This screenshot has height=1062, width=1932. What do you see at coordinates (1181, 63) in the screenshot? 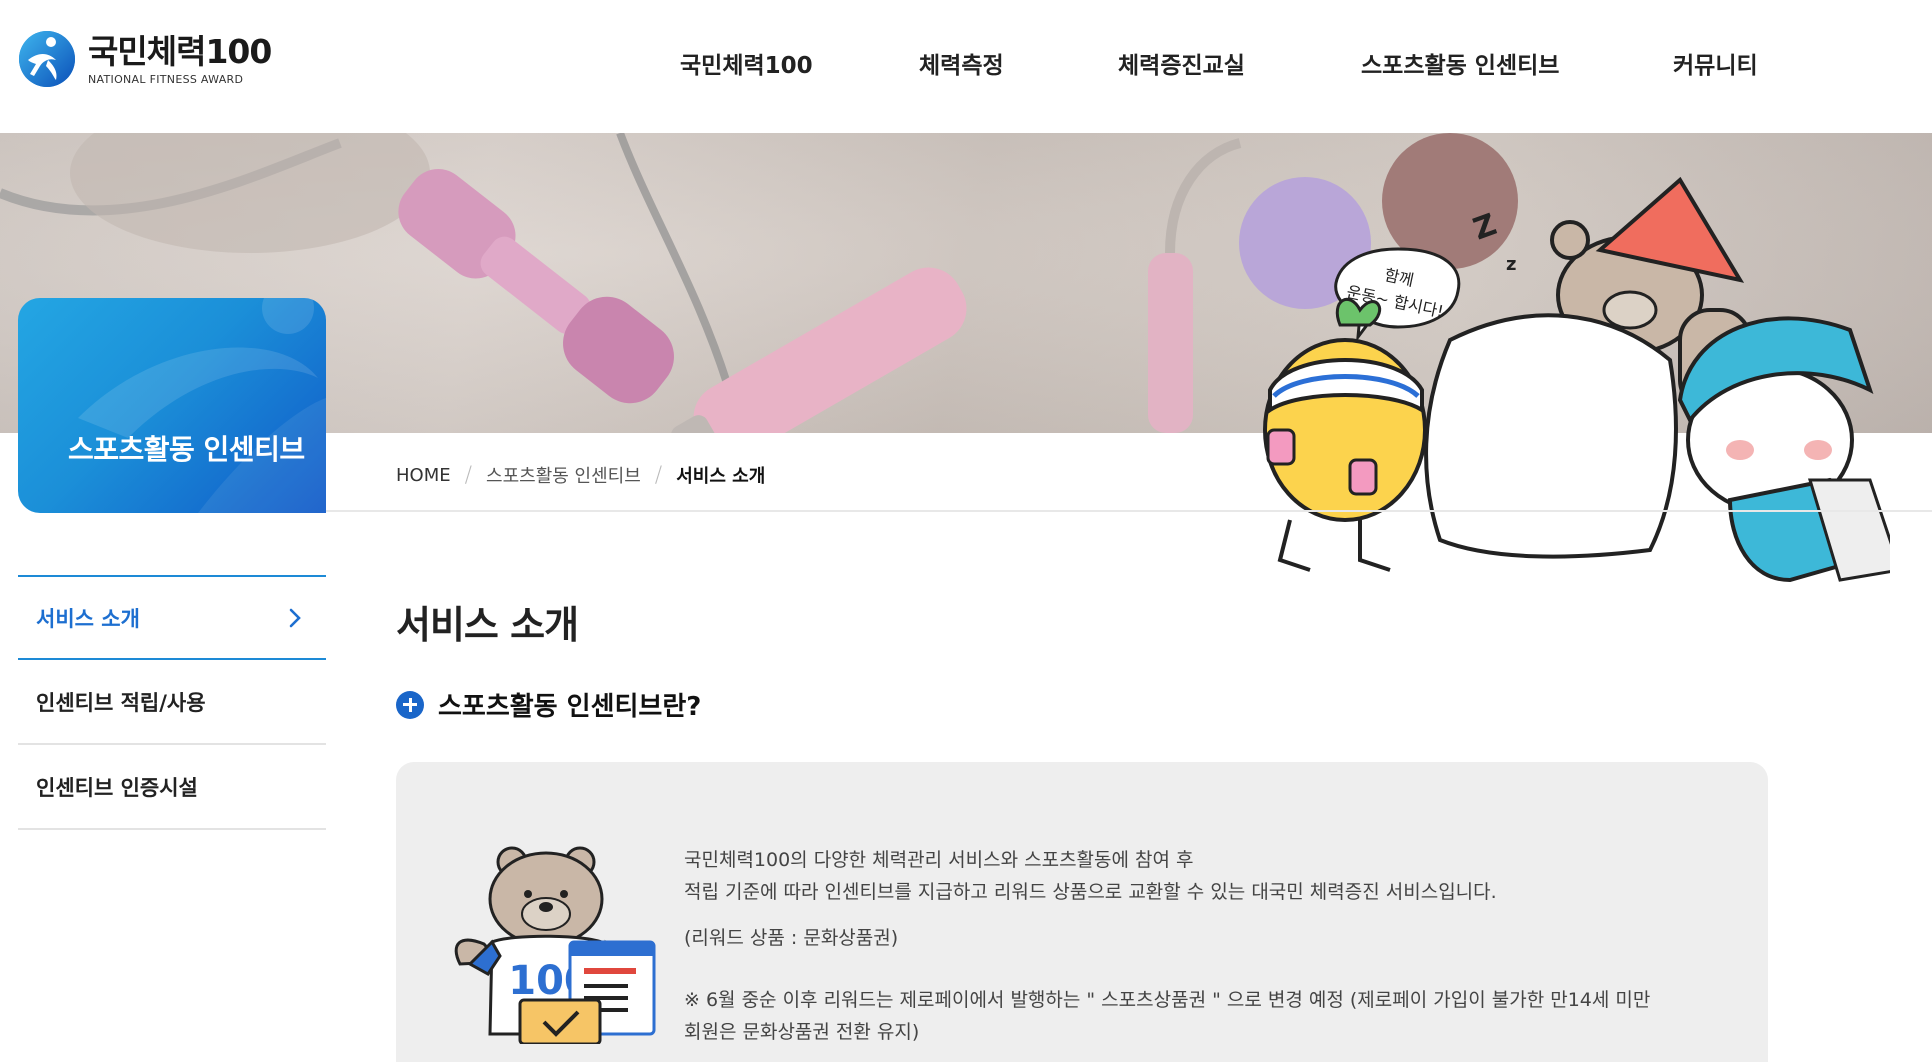
I see `nav-item-class: 체력증진교실` at bounding box center [1181, 63].